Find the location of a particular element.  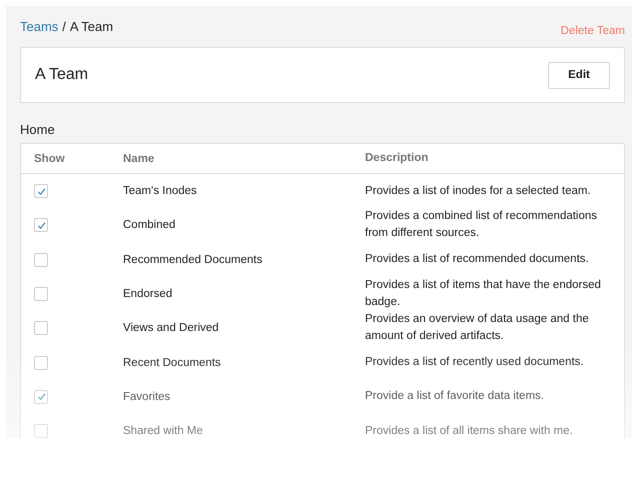

table-cell-text: Provides a list of all items share with me. is located at coordinates (469, 431).